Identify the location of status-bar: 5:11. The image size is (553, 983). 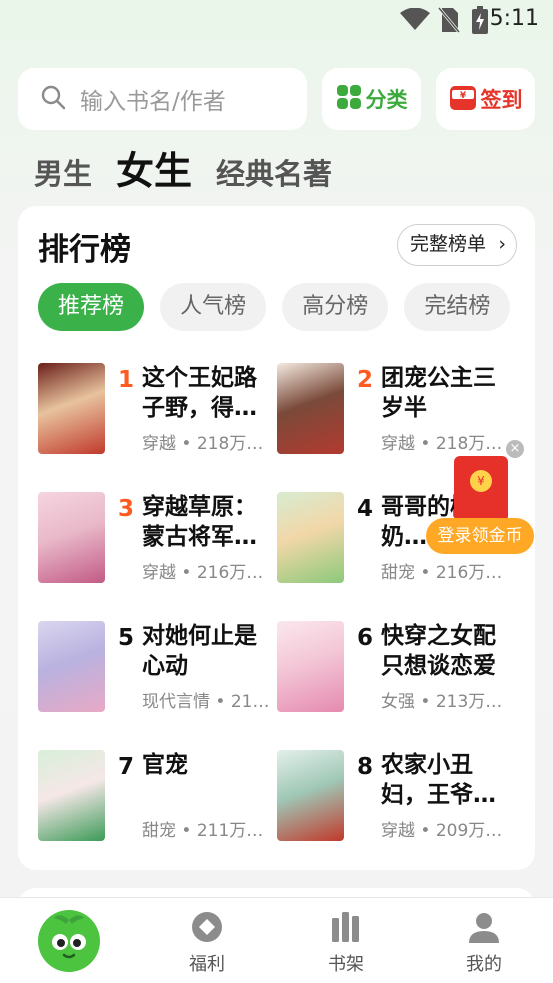
(276, 20).